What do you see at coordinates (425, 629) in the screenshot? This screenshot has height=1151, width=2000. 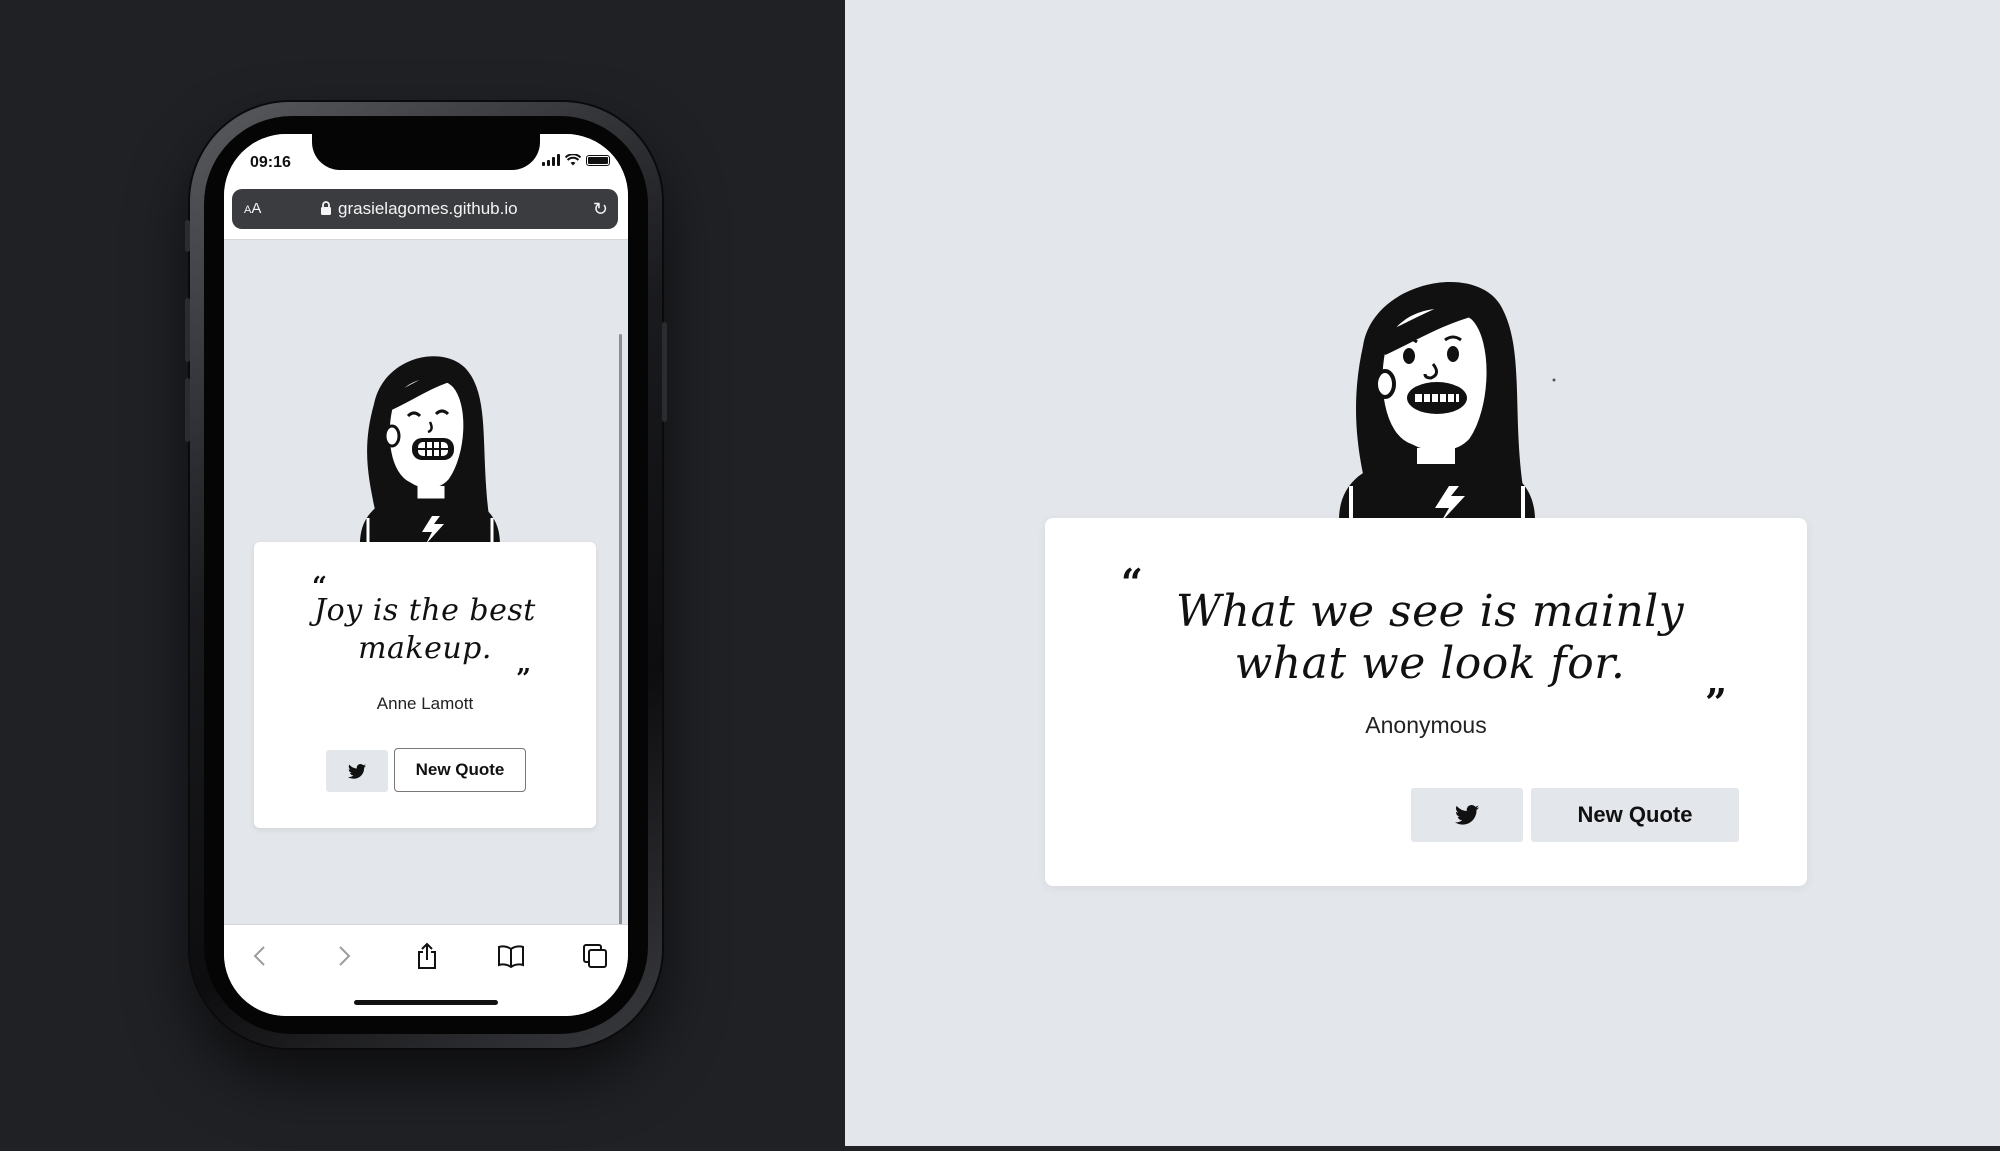 I see `quote-text: Joy is the best makeup.` at bounding box center [425, 629].